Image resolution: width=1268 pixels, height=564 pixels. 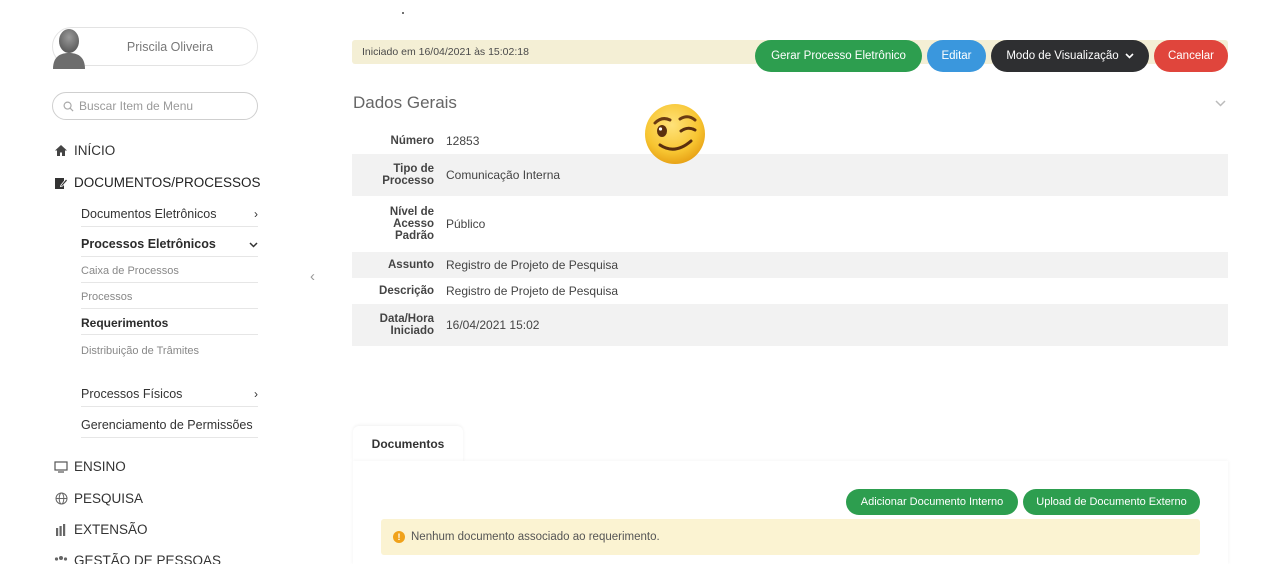 I want to click on user-profile-box: Priscila Oliveira, so click(x=155, y=48).